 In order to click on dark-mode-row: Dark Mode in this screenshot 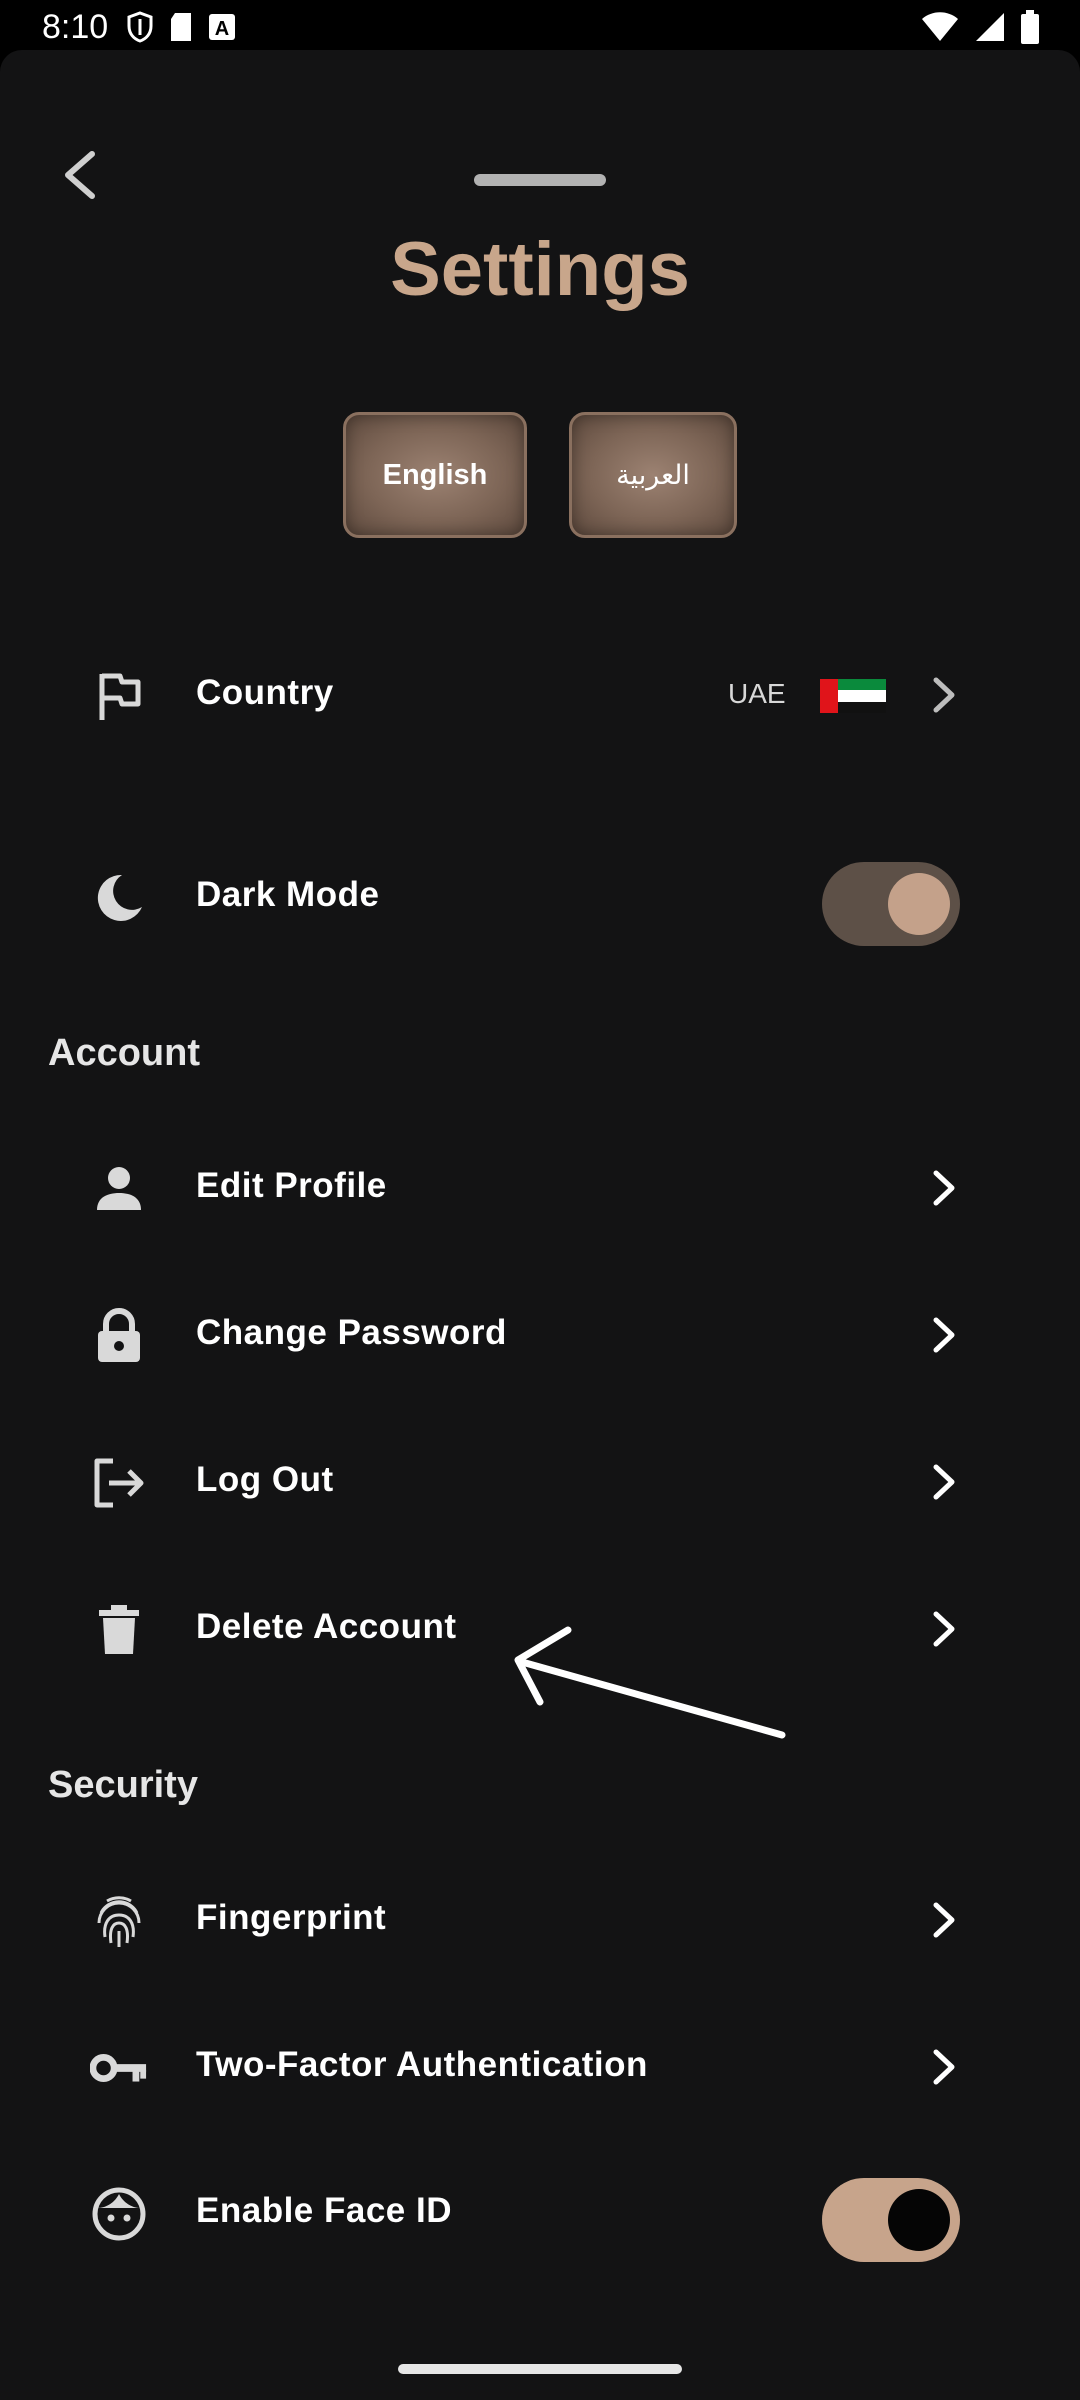, I will do `click(540, 897)`.